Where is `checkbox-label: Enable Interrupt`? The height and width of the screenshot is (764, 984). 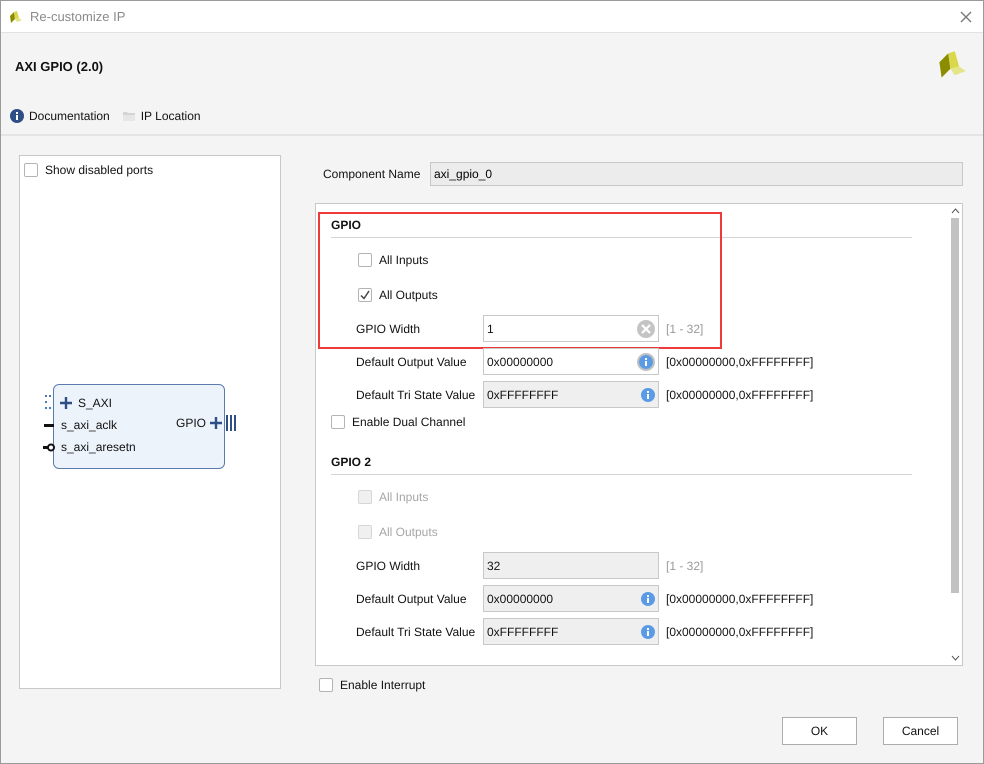
checkbox-label: Enable Interrupt is located at coordinates (383, 685).